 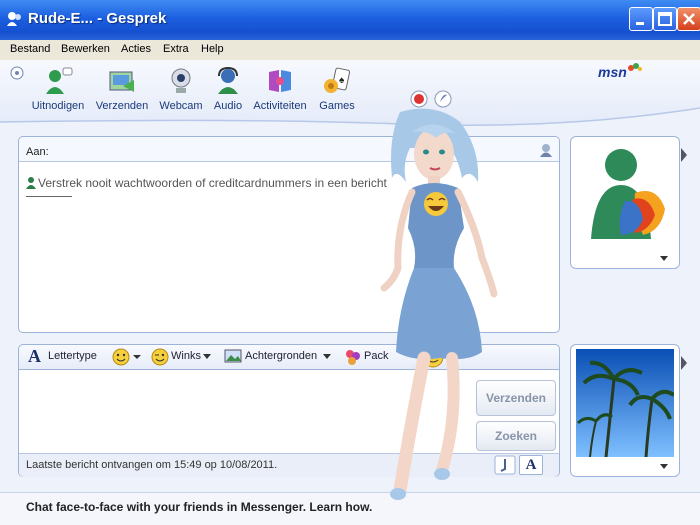 I want to click on block-contact-icon, so click(x=419, y=99).